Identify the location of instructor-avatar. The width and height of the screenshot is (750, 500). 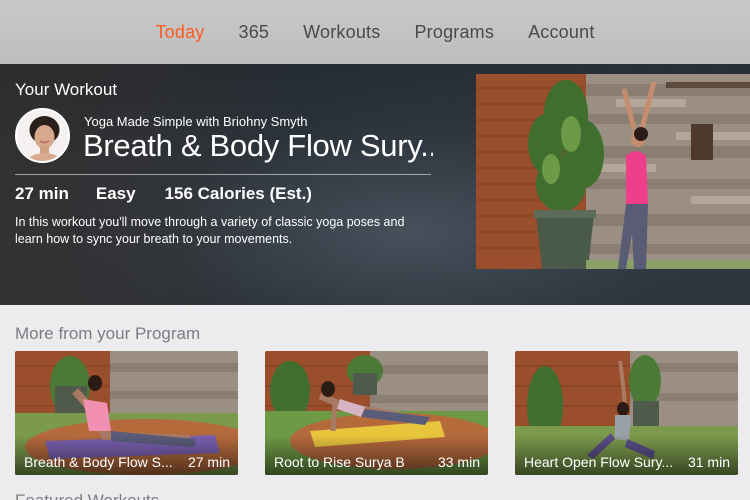
(42, 135).